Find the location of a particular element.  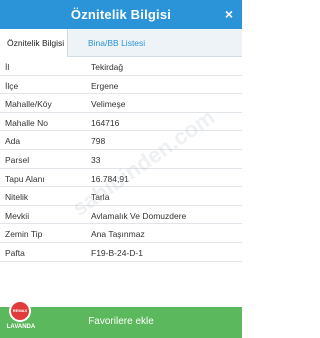

table-row: Nitelik Tarla is located at coordinates (121, 196).